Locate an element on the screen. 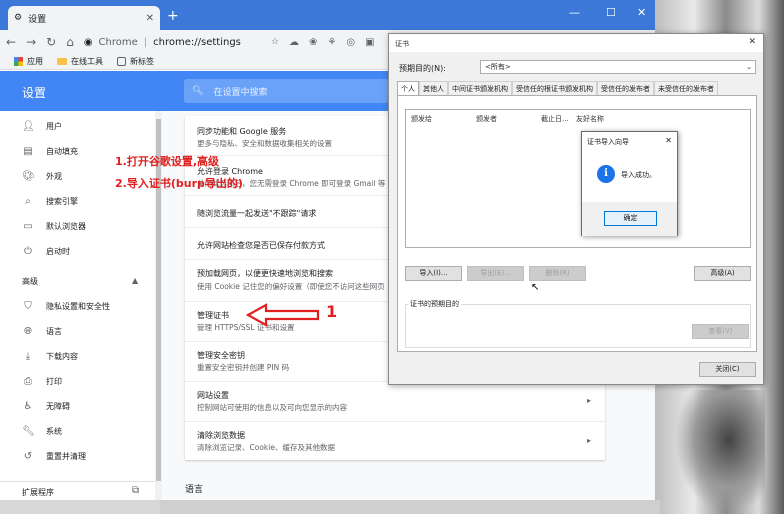 This screenshot has height=514, width=784. row-subtitle: 清除浏览记录、Cookie、缓存及其他数据 is located at coordinates (266, 447).